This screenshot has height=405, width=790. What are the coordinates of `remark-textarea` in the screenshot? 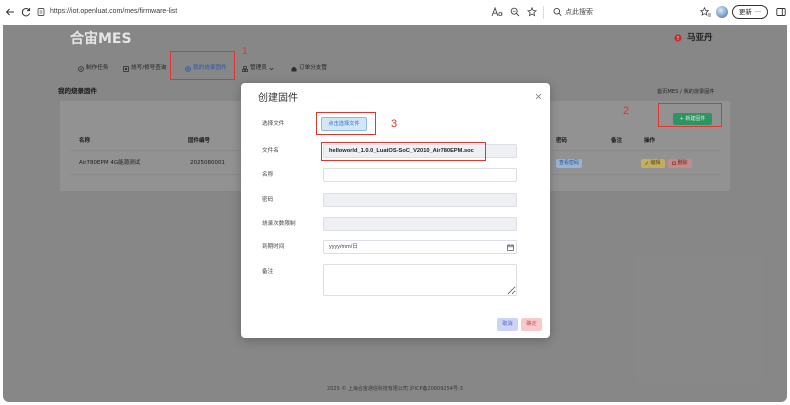 It's located at (420, 280).